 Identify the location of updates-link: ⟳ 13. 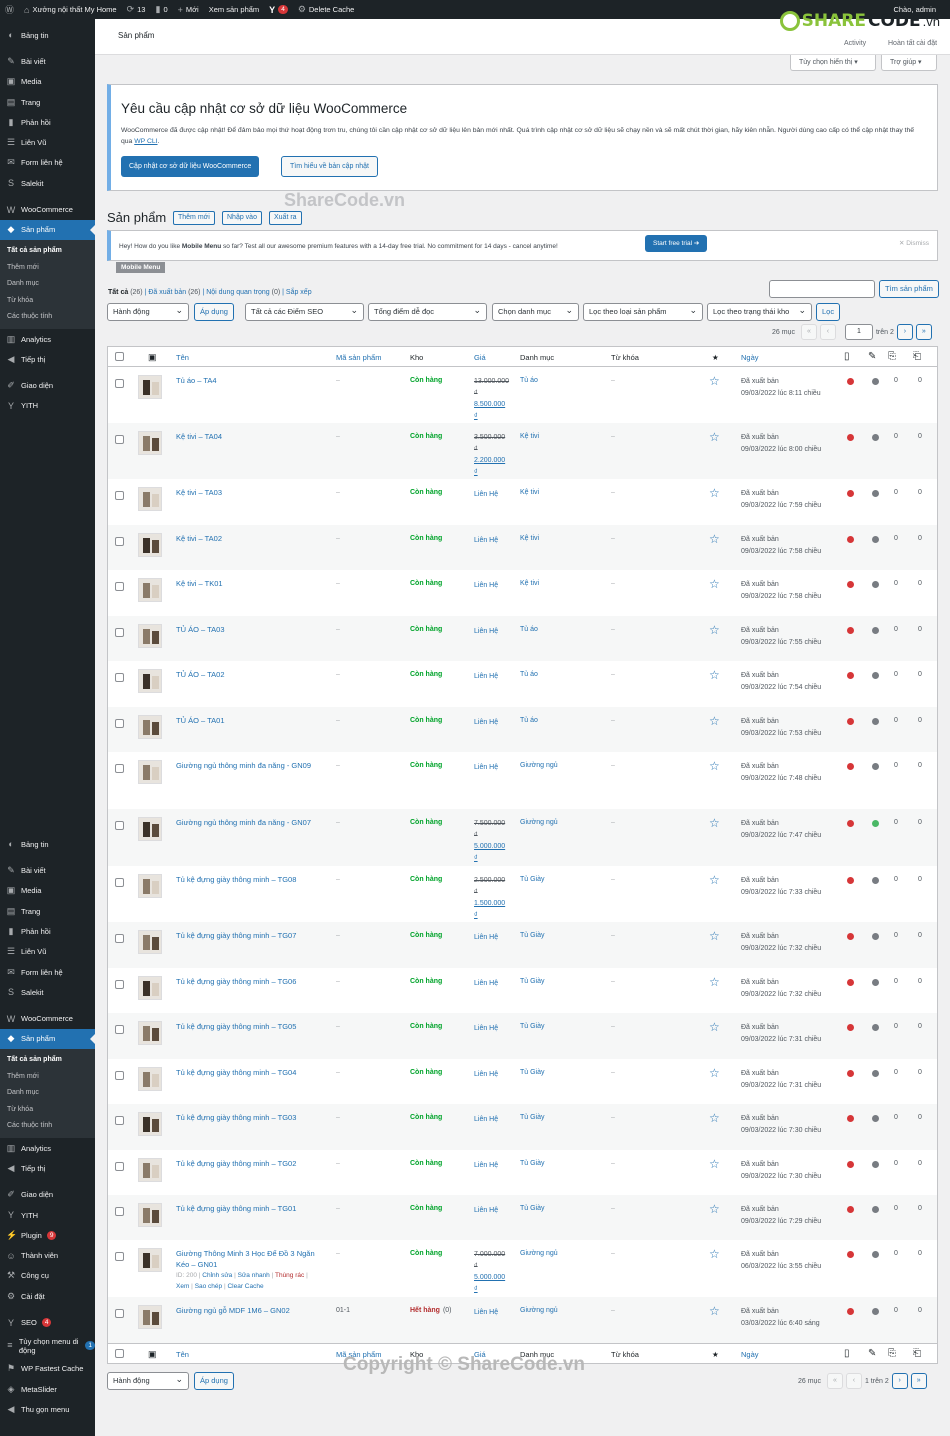
(136, 9).